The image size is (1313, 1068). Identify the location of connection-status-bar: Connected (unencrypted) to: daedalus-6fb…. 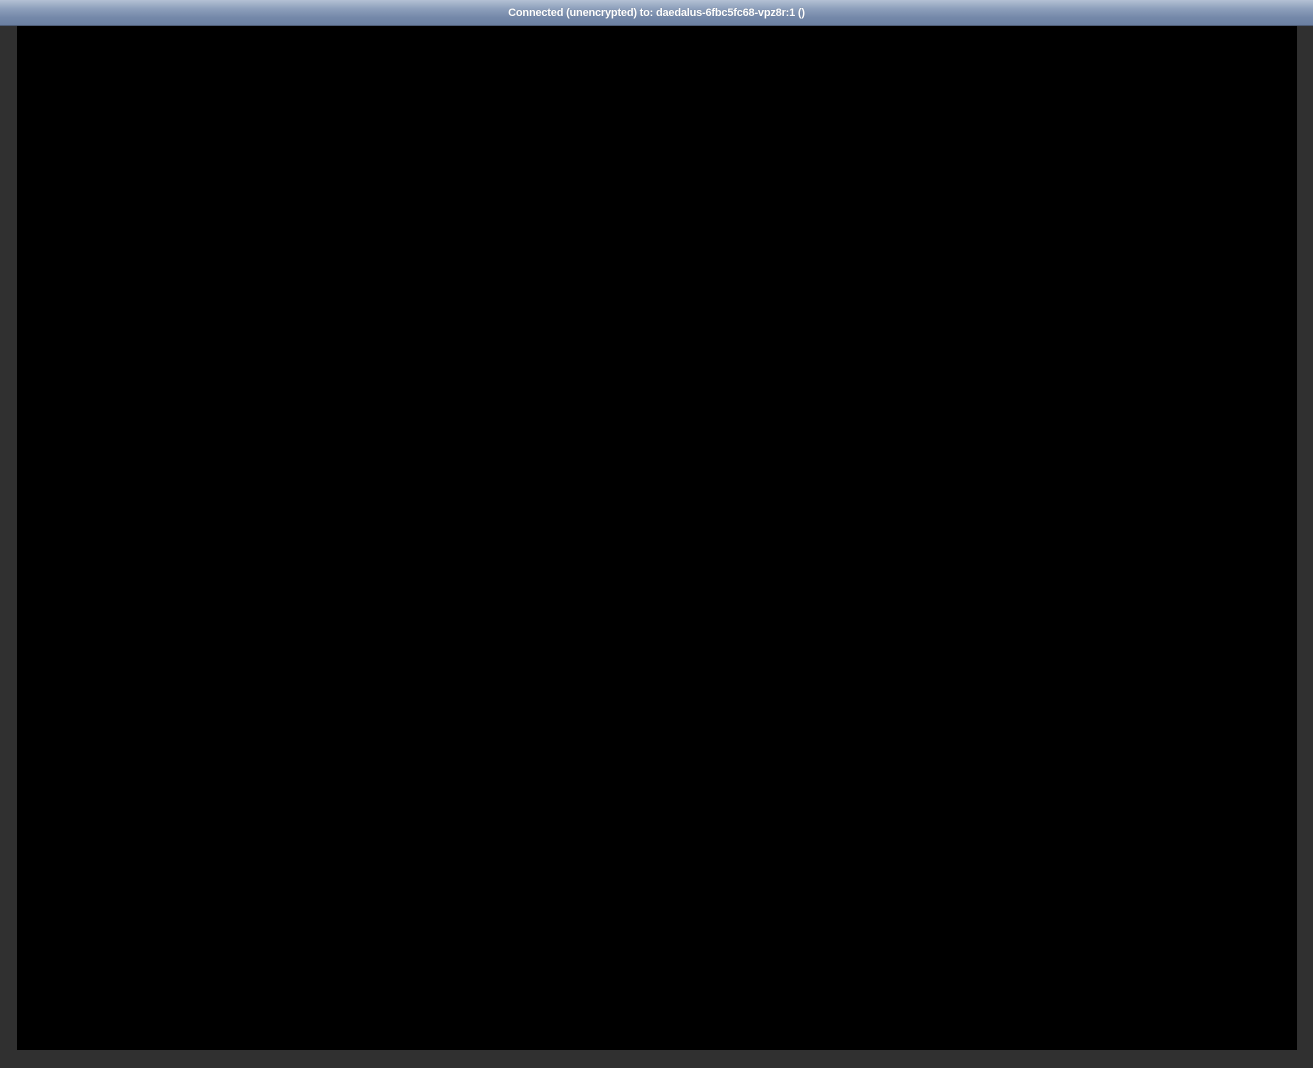
(656, 13).